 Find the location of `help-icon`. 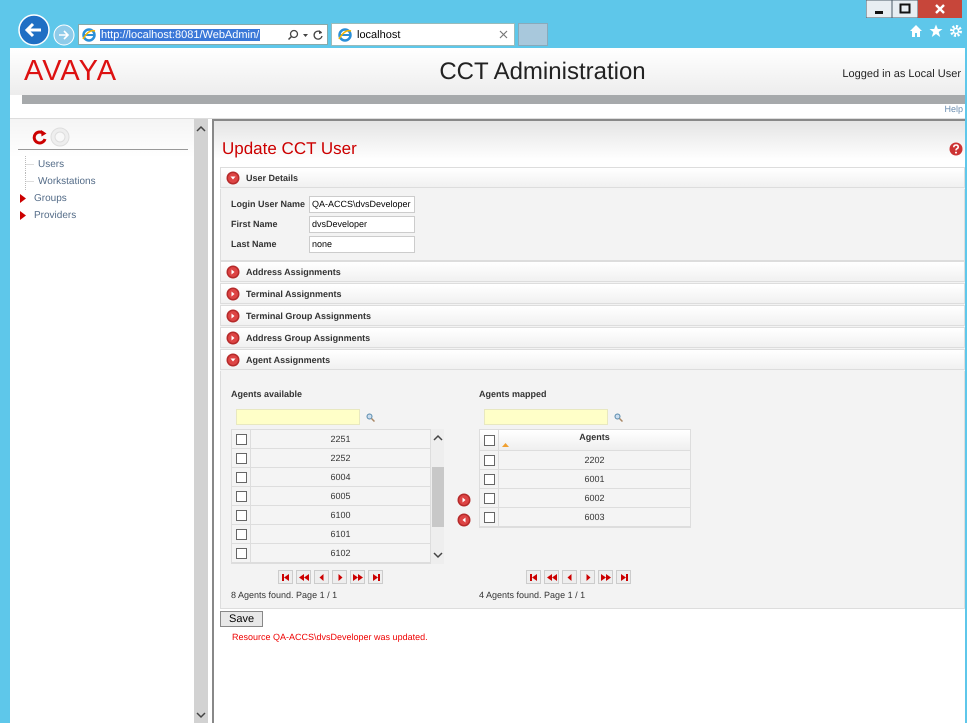

help-icon is located at coordinates (956, 149).